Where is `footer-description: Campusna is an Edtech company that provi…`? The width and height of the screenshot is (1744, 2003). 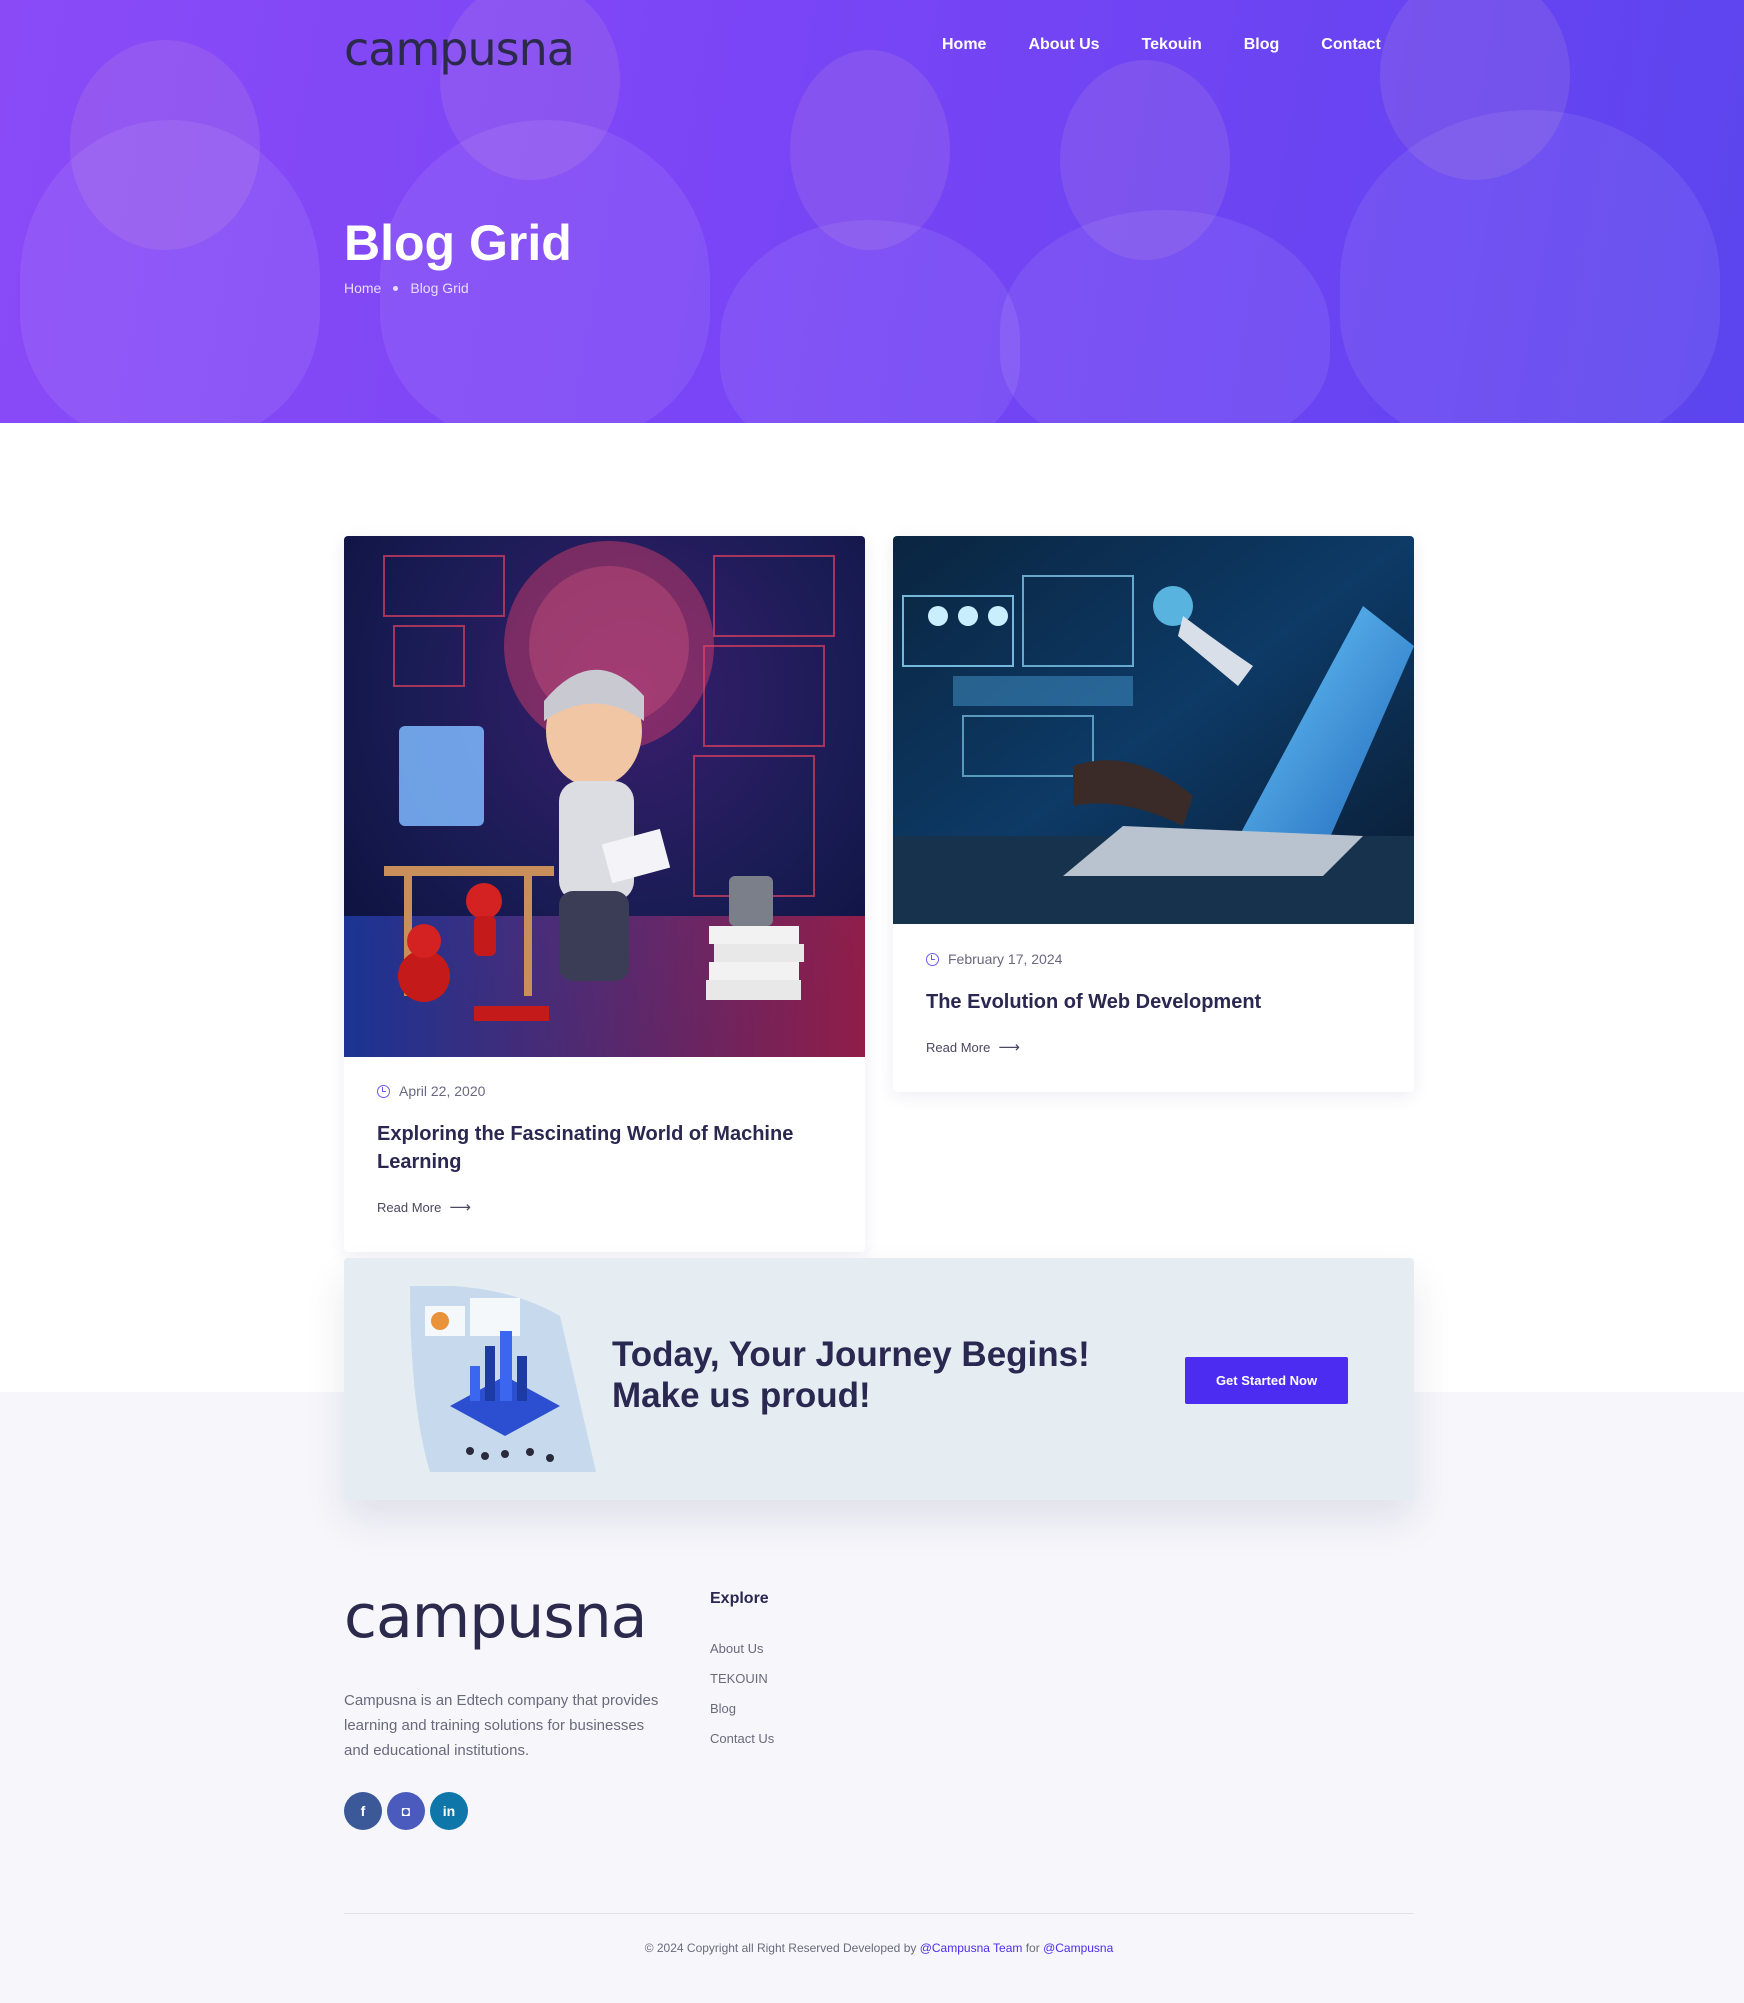
footer-description: Campusna is an Edtech company that provi… is located at coordinates (501, 1725).